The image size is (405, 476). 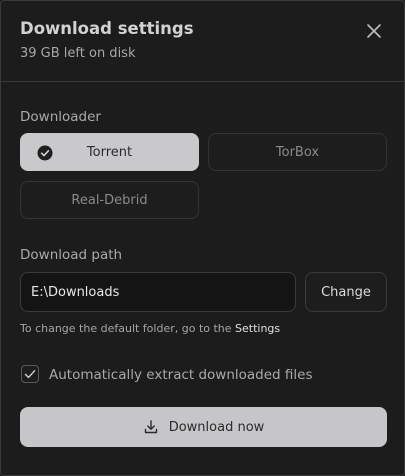 I want to click on download-now-button: Download now, so click(x=203, y=427).